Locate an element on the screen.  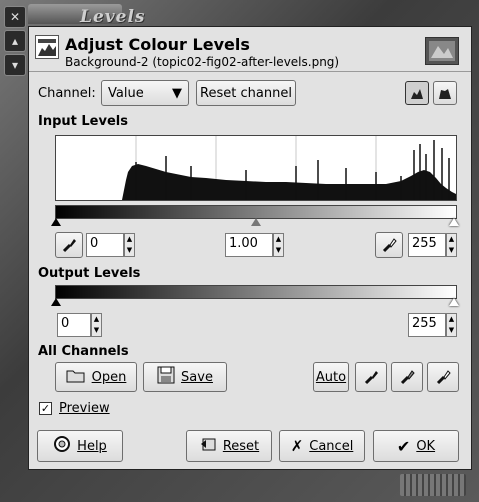
input-high-stepper: ▲ ▼ is located at coordinates (451, 245).